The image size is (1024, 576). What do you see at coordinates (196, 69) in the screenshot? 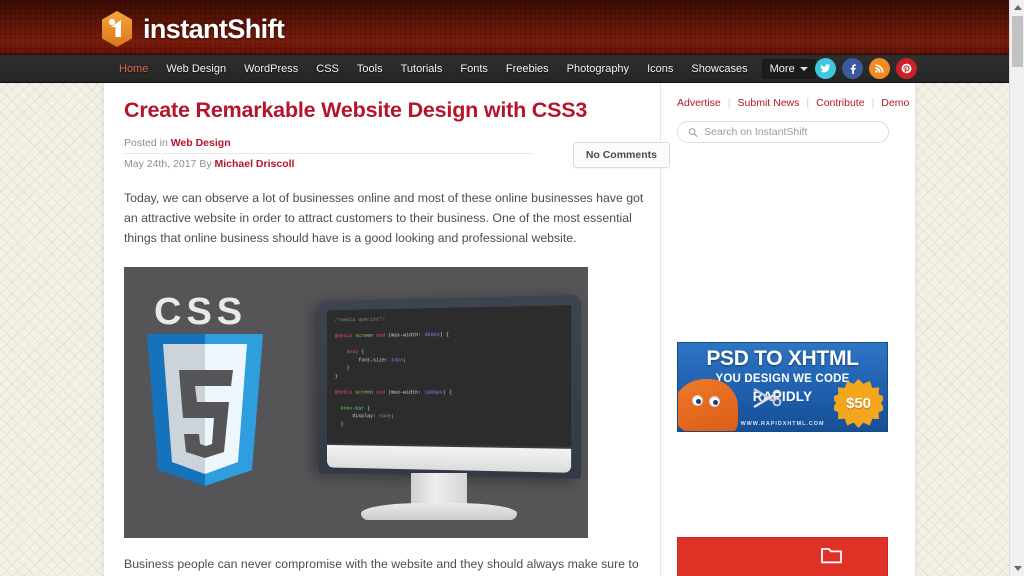
I see `nav-item-web-design: Web Design` at bounding box center [196, 69].